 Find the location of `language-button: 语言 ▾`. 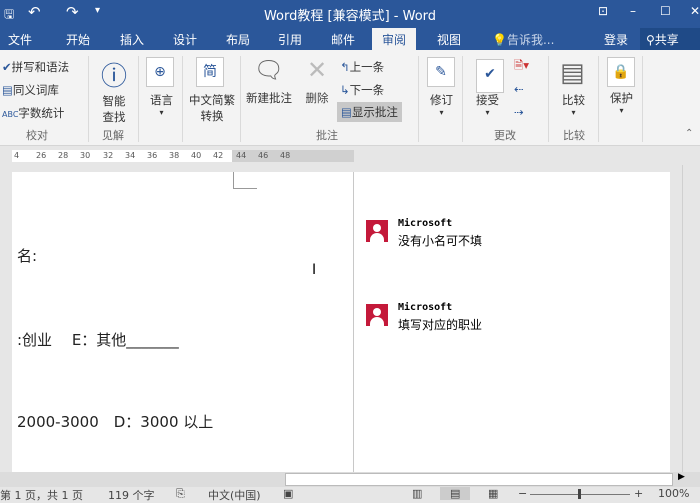

language-button: 语言 ▾ is located at coordinates (161, 104).